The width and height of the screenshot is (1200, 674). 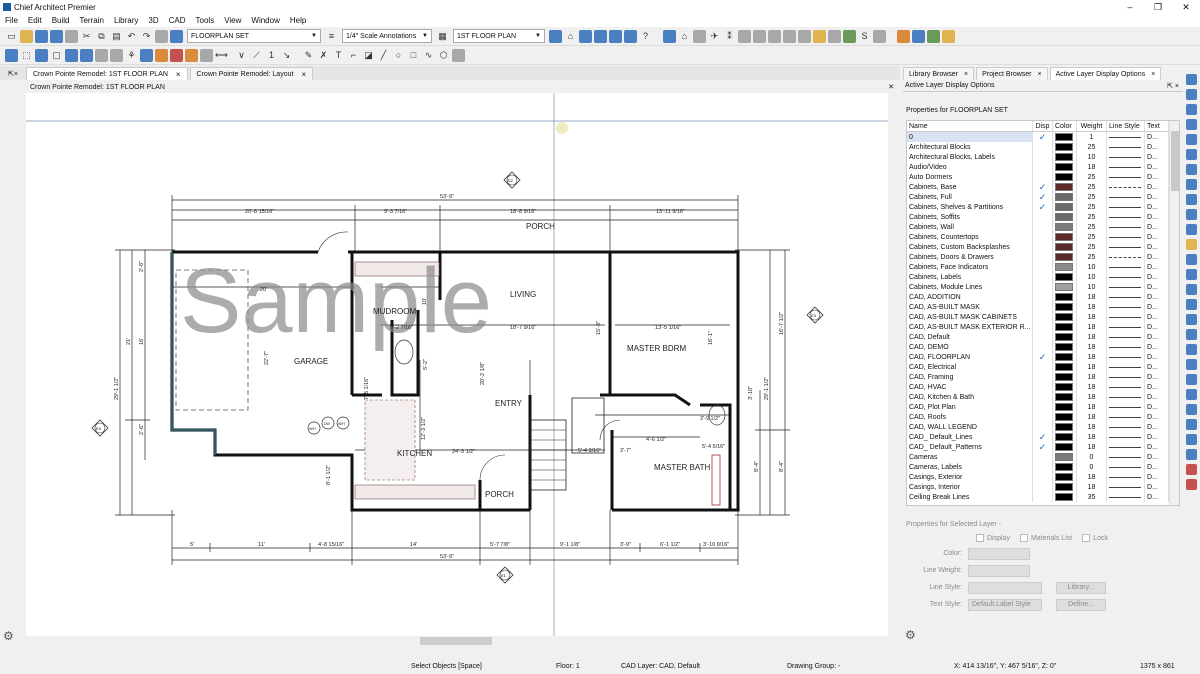 I want to click on window-cascade-icon, so click(x=918, y=36).